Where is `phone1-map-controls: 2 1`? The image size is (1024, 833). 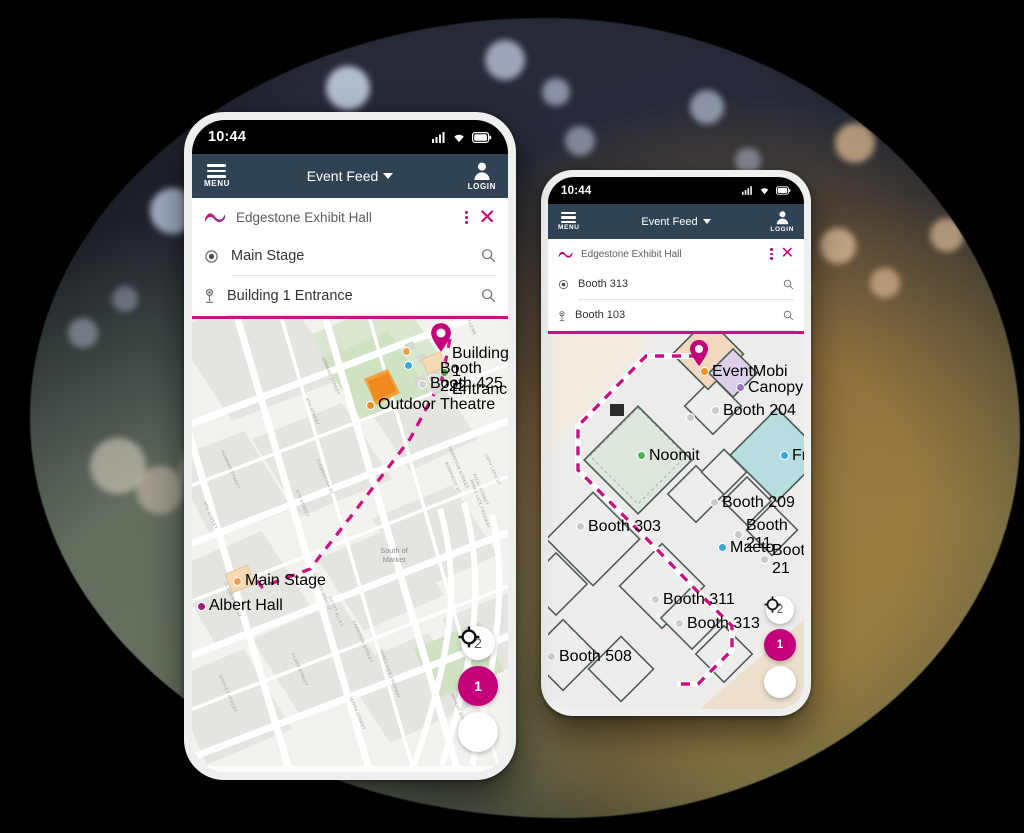
phone1-map-controls: 2 1 is located at coordinates (478, 689).